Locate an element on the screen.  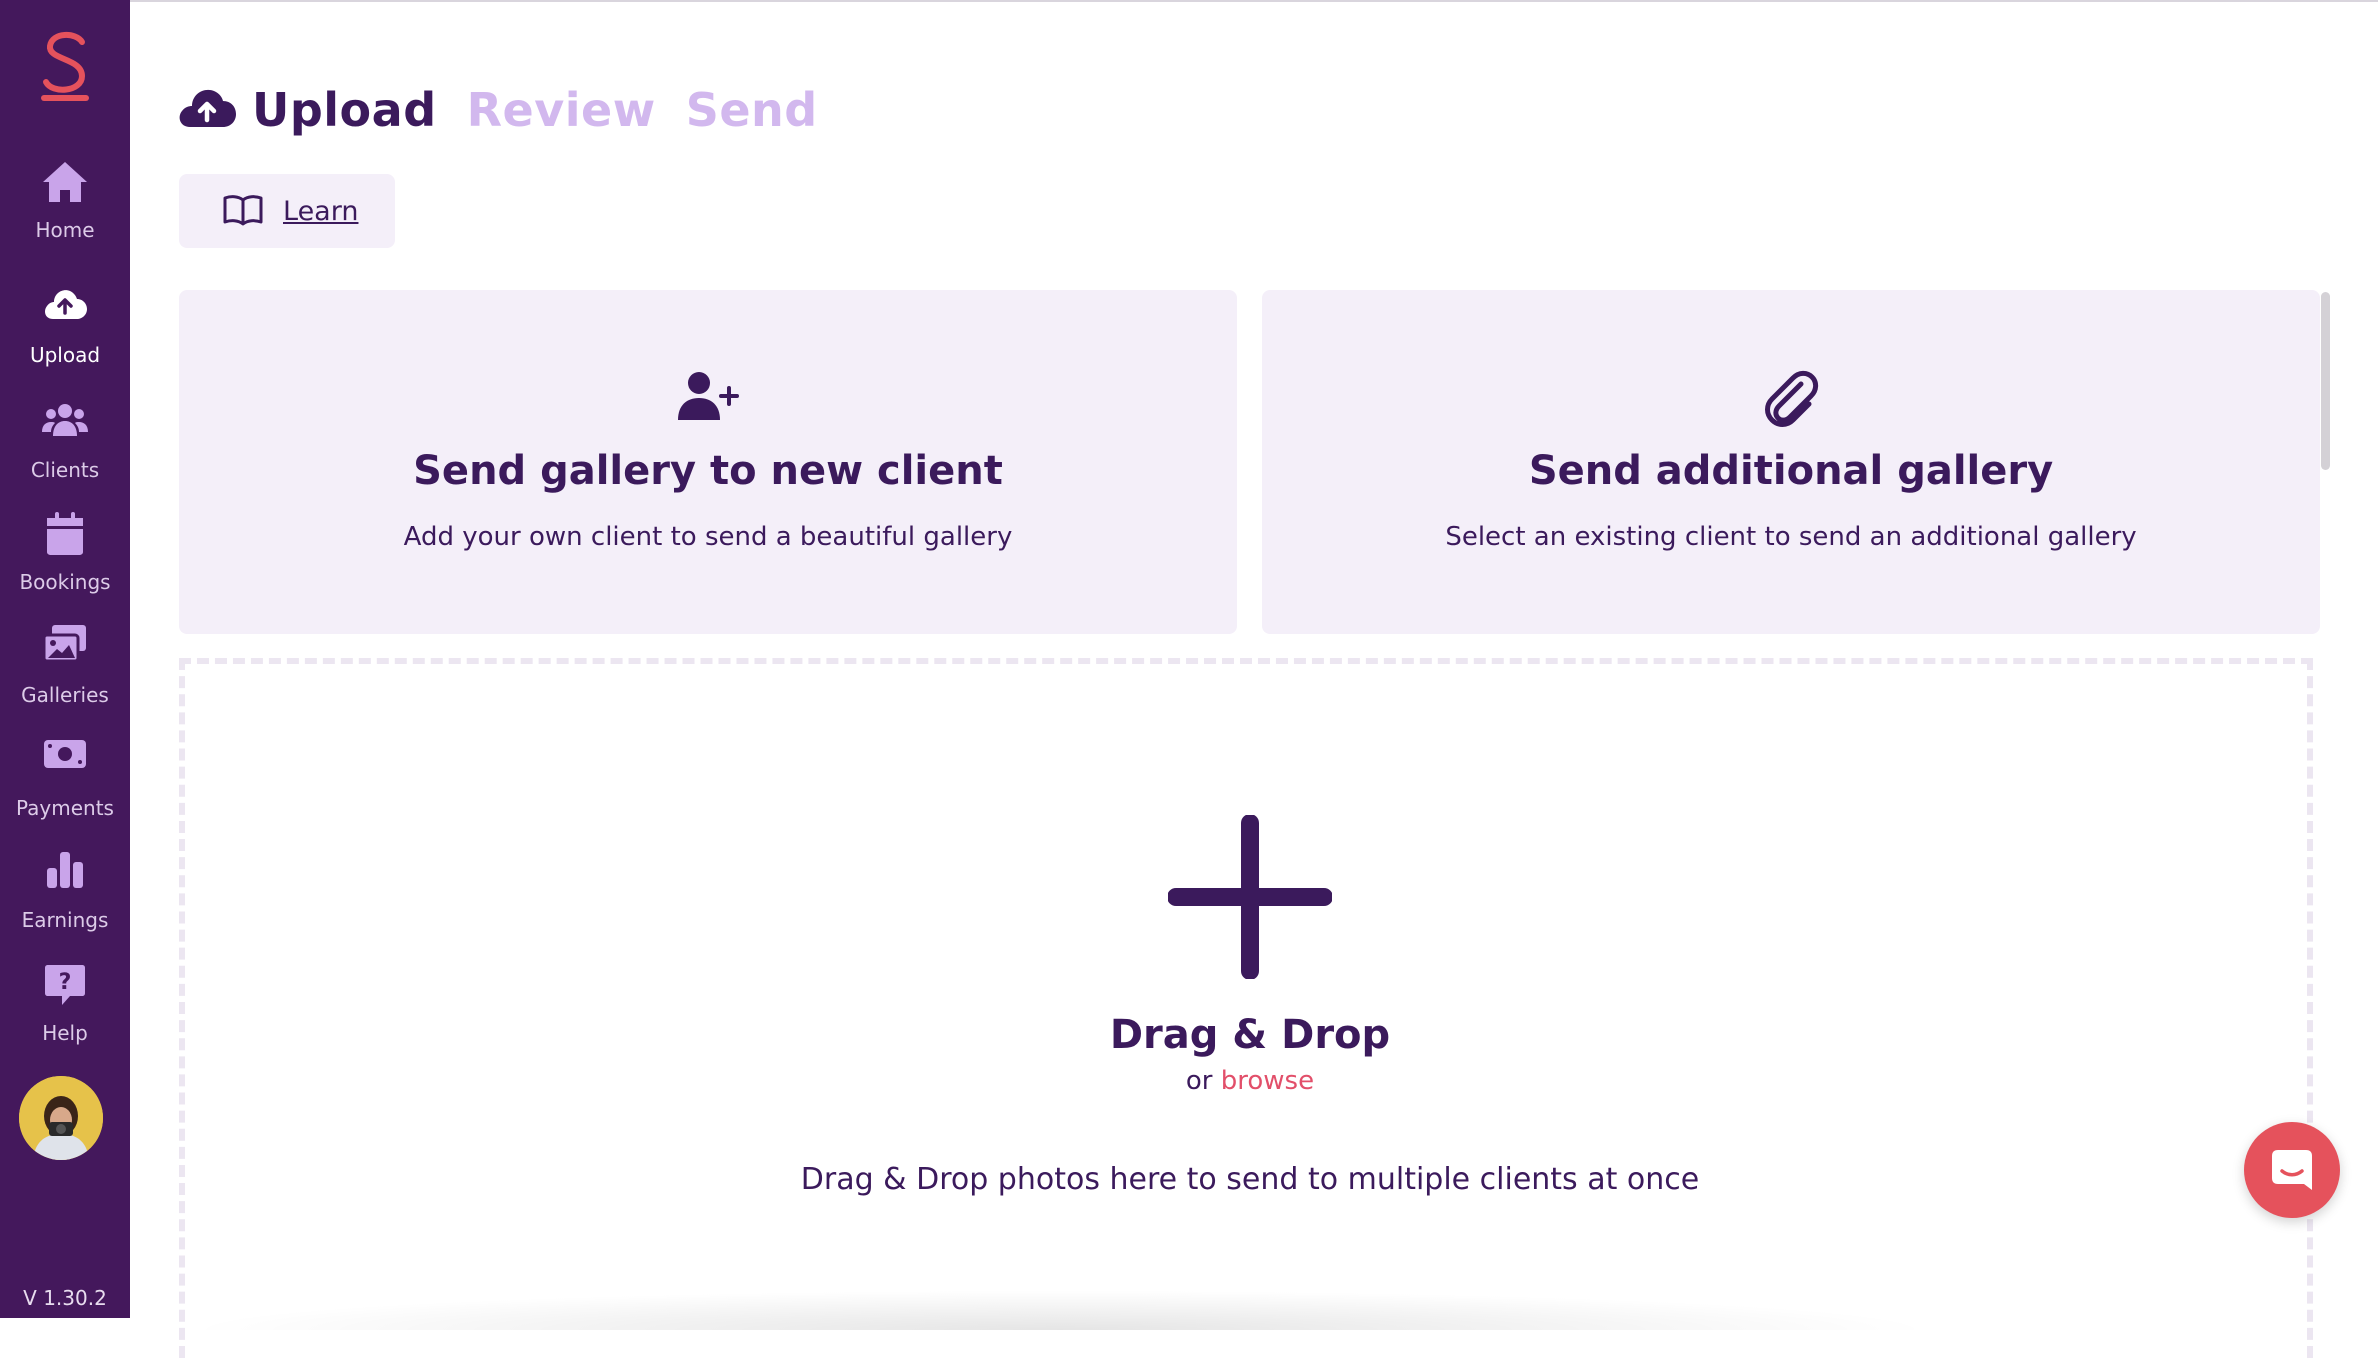
sidebar-item-label: Bookings is located at coordinates (65, 582).